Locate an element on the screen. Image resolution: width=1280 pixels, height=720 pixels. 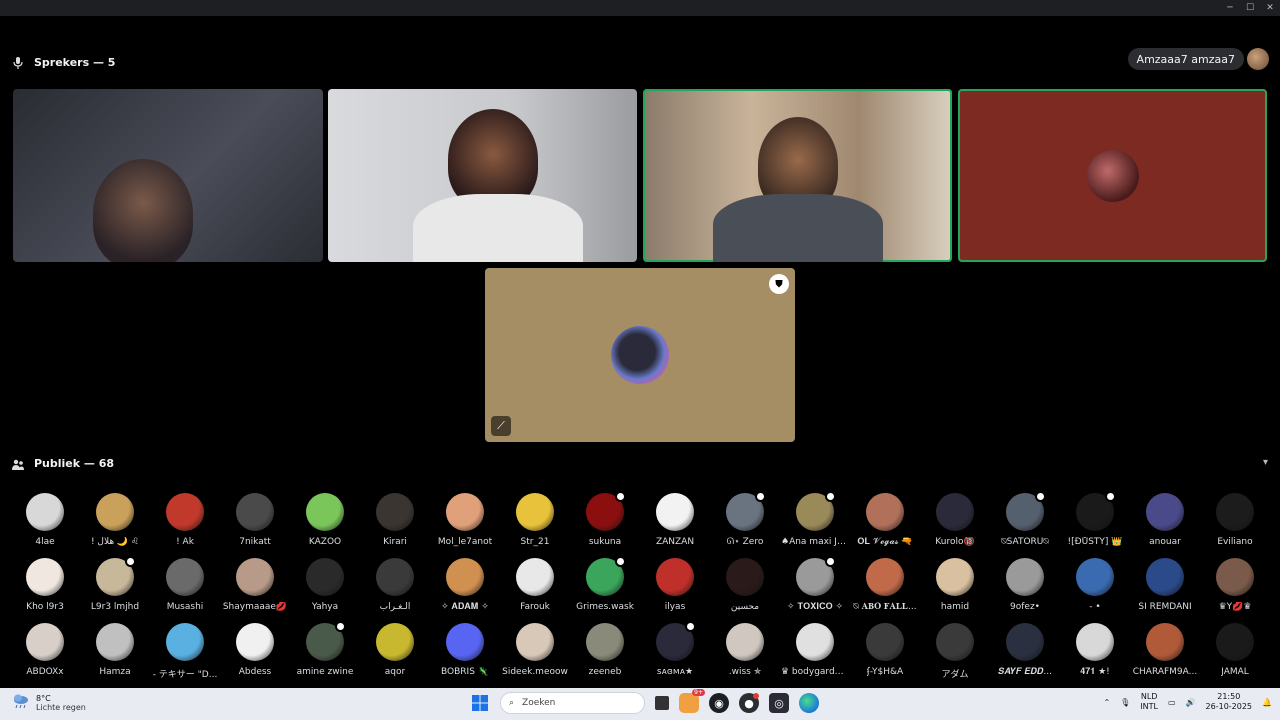
audience-member: Str_21 is located at coordinates (535, 520).